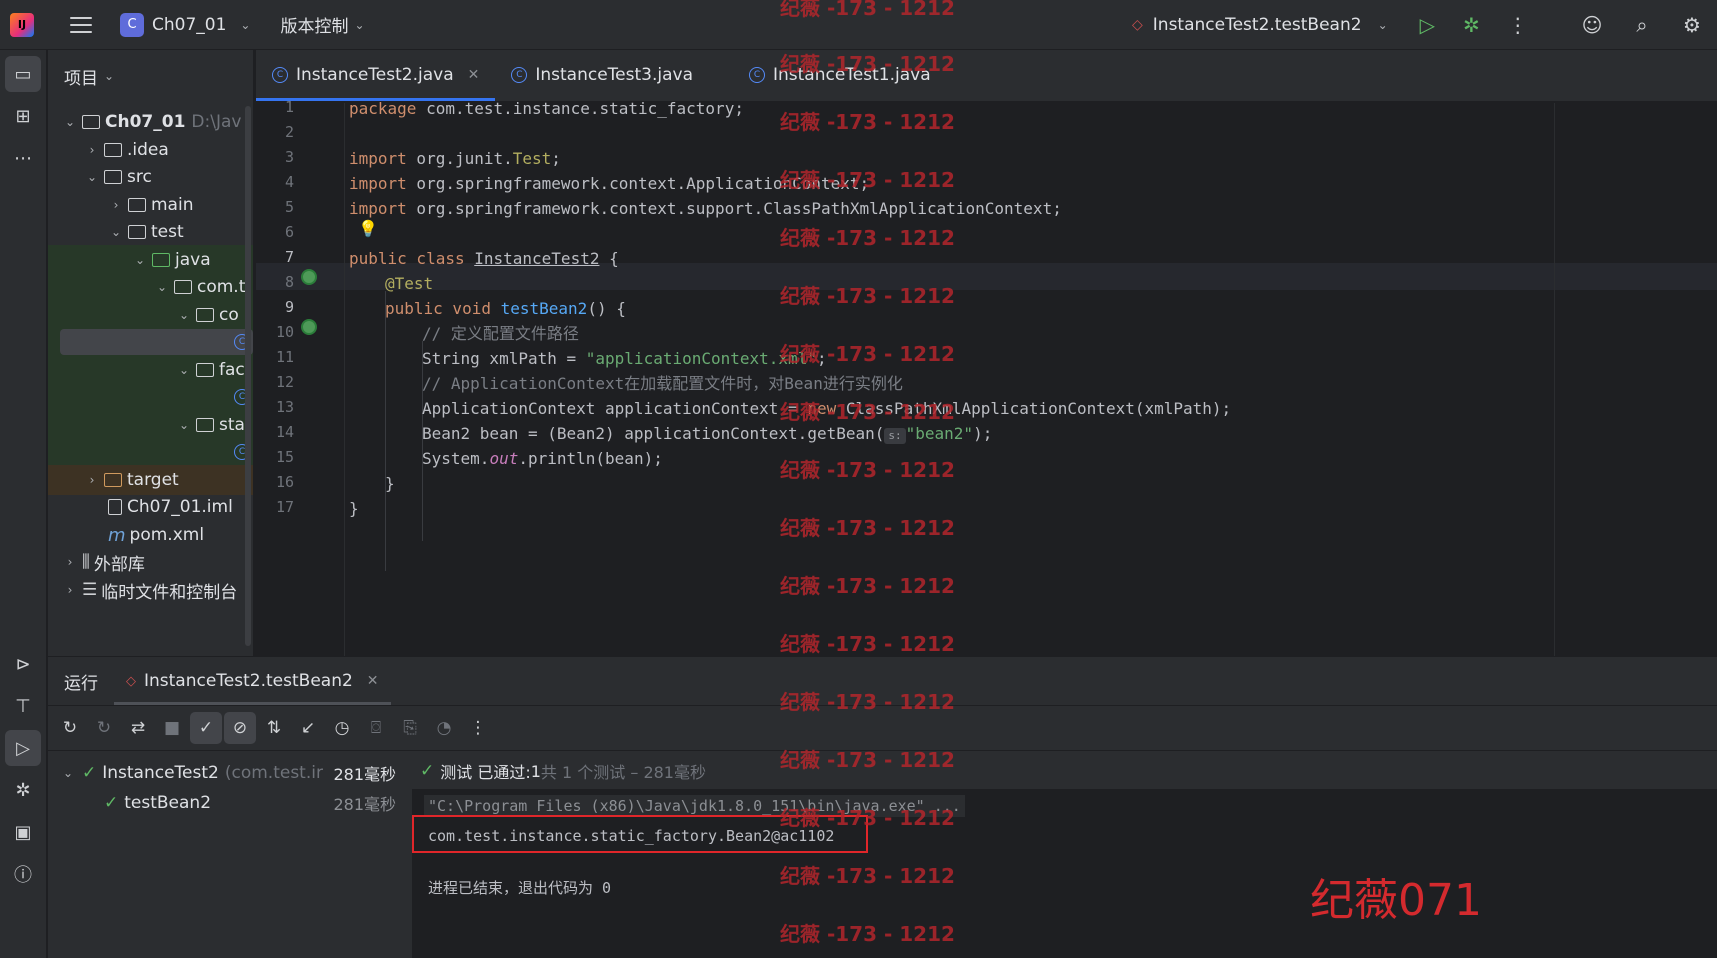  I want to click on export-icon: ⎘, so click(410, 728).